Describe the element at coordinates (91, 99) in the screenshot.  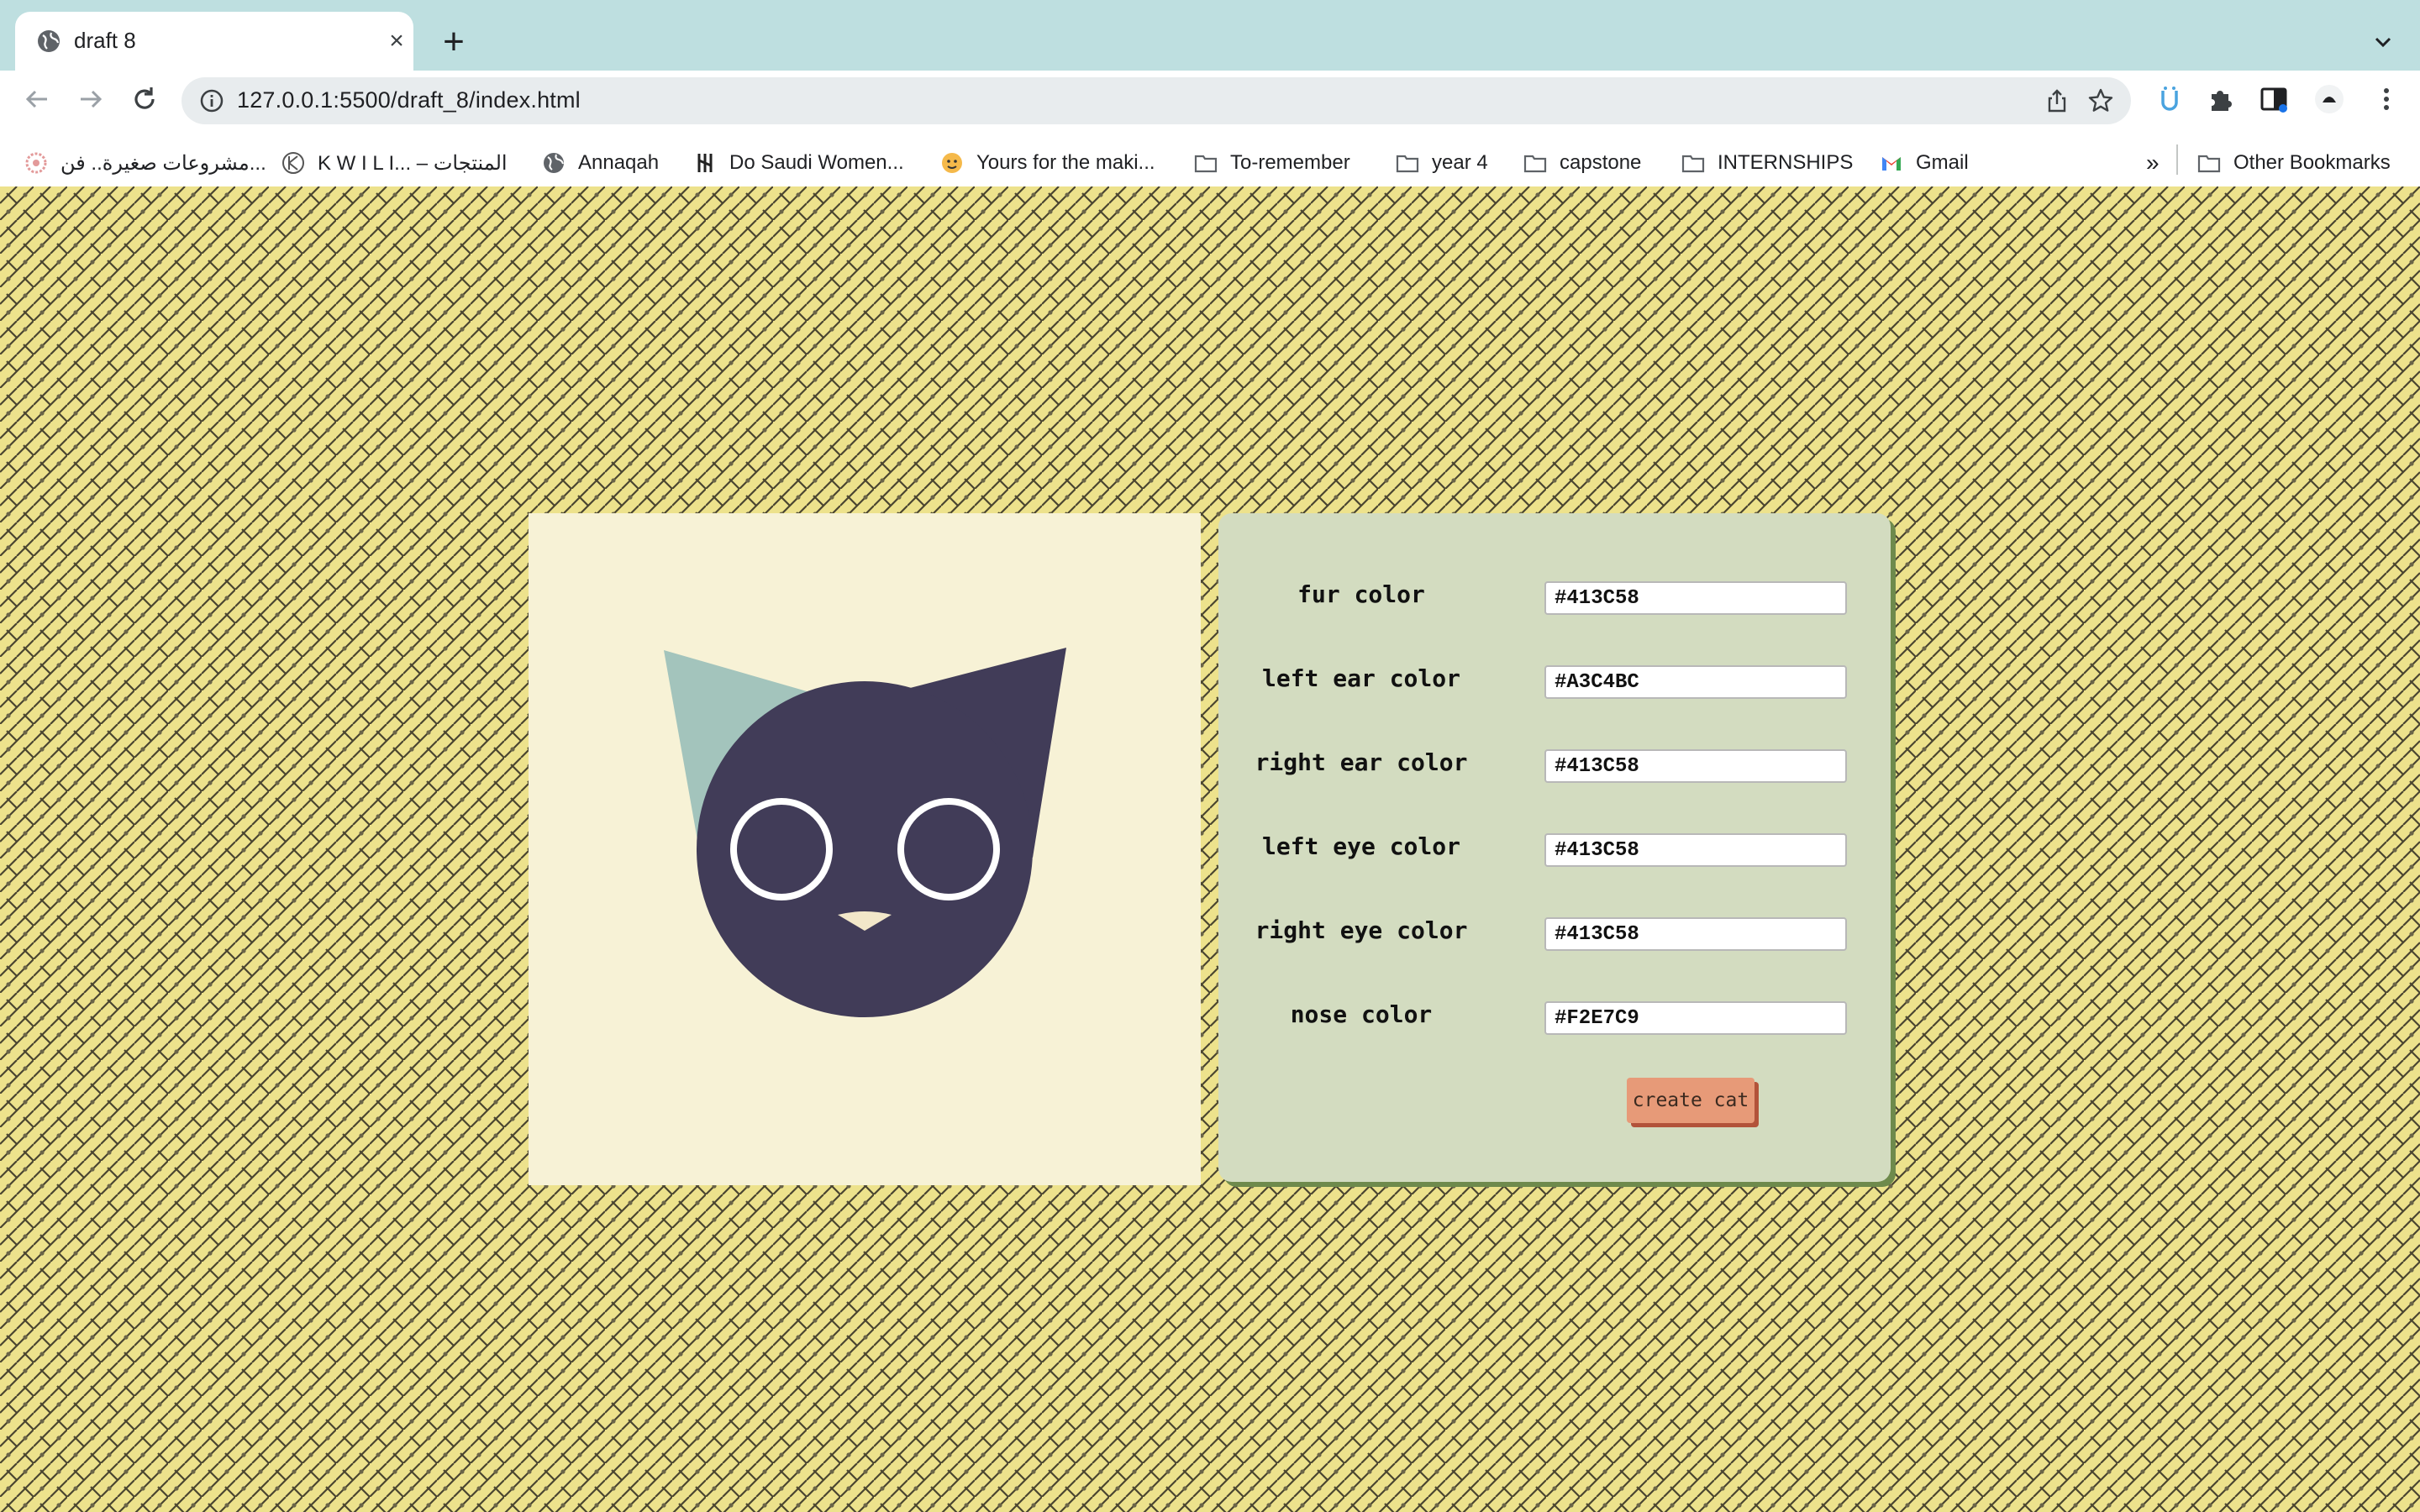
I see `forward-arrow-icon` at that location.